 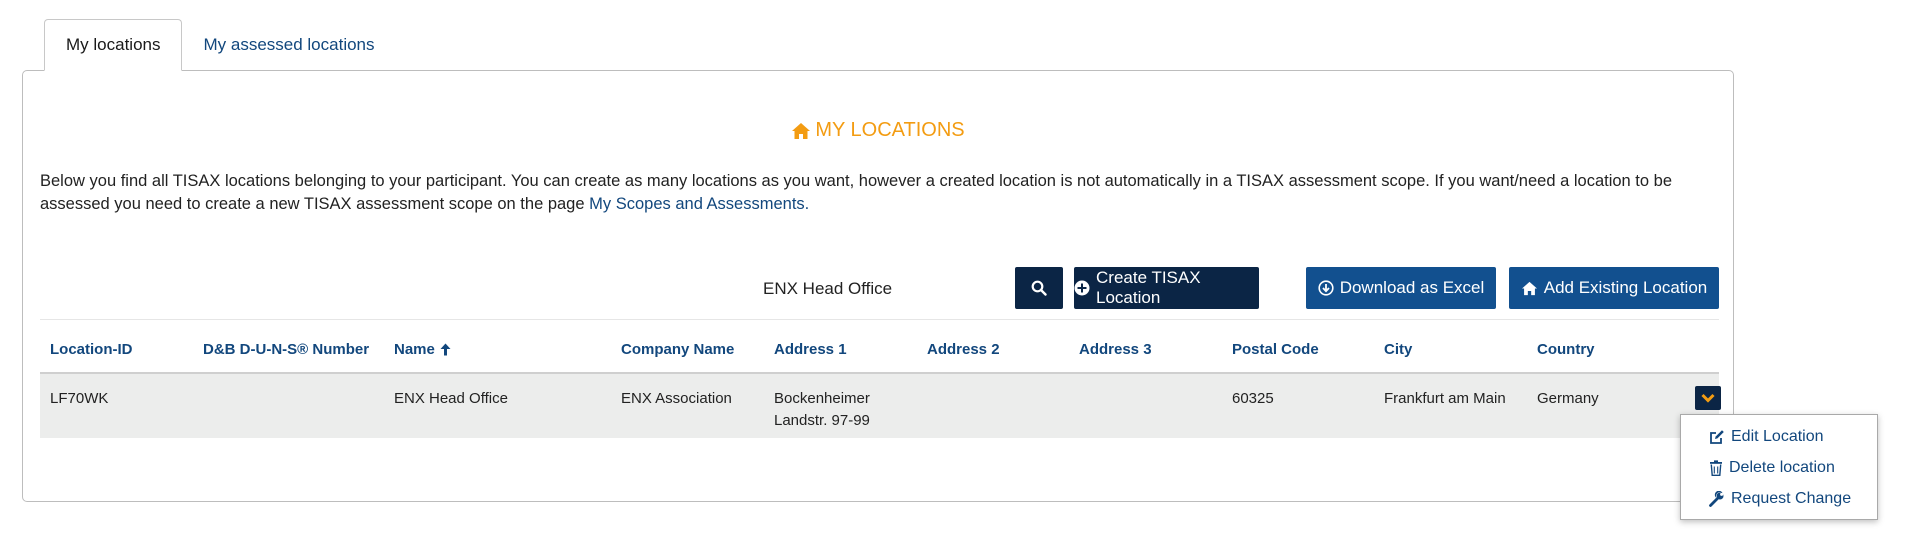 What do you see at coordinates (699, 204) in the screenshot?
I see `scopes-link: My Scopes and Assessments.` at bounding box center [699, 204].